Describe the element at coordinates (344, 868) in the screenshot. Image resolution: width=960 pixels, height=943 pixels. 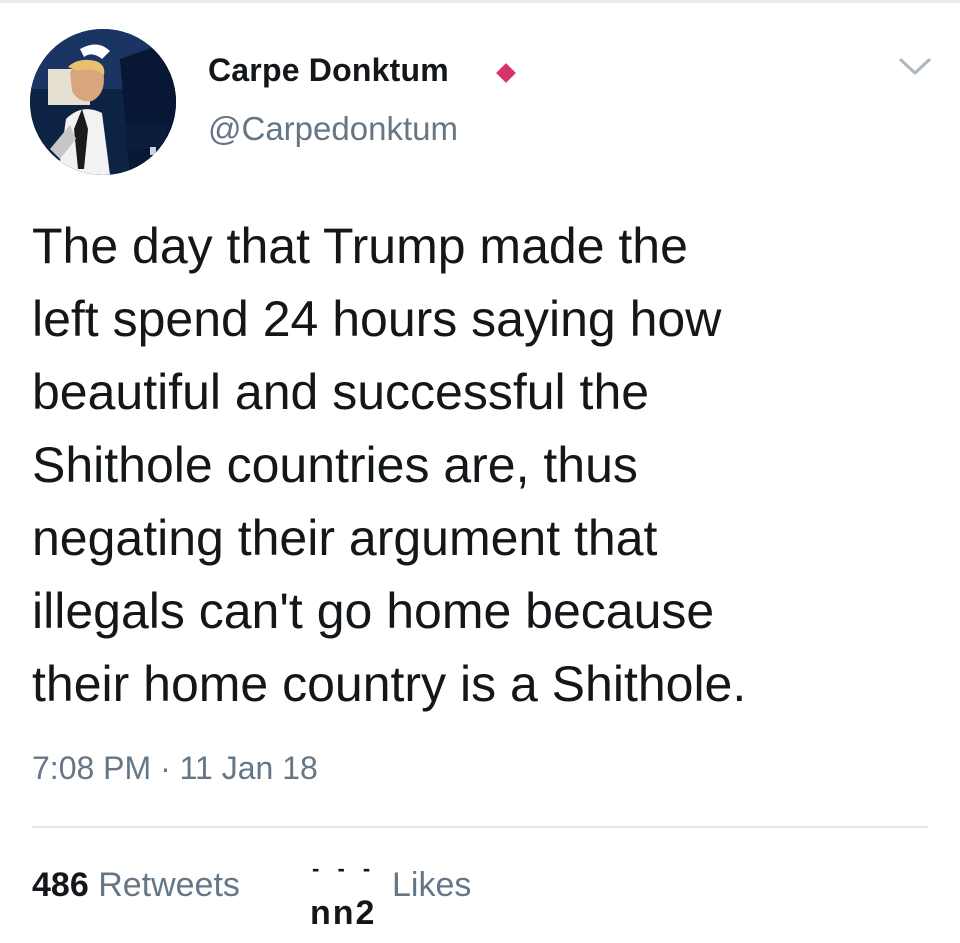
I see `likes-count-fragment: - - -` at that location.